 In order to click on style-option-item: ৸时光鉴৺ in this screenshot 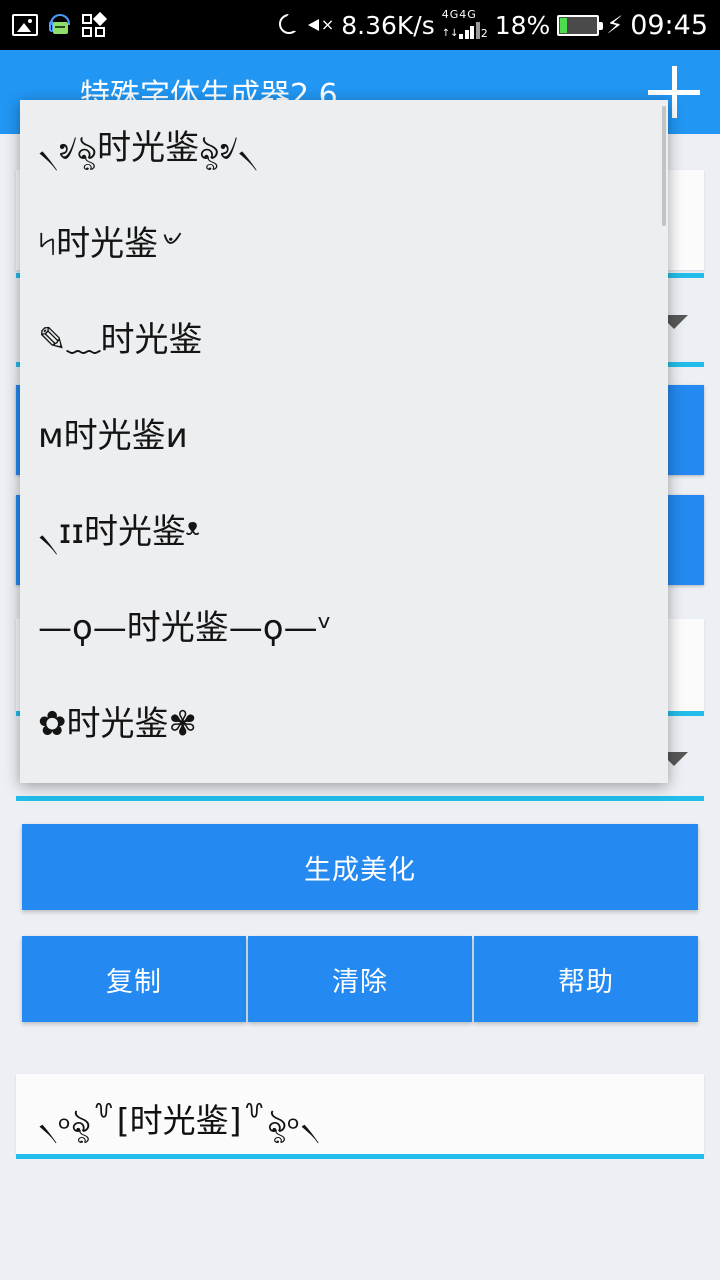, I will do `click(344, 244)`.